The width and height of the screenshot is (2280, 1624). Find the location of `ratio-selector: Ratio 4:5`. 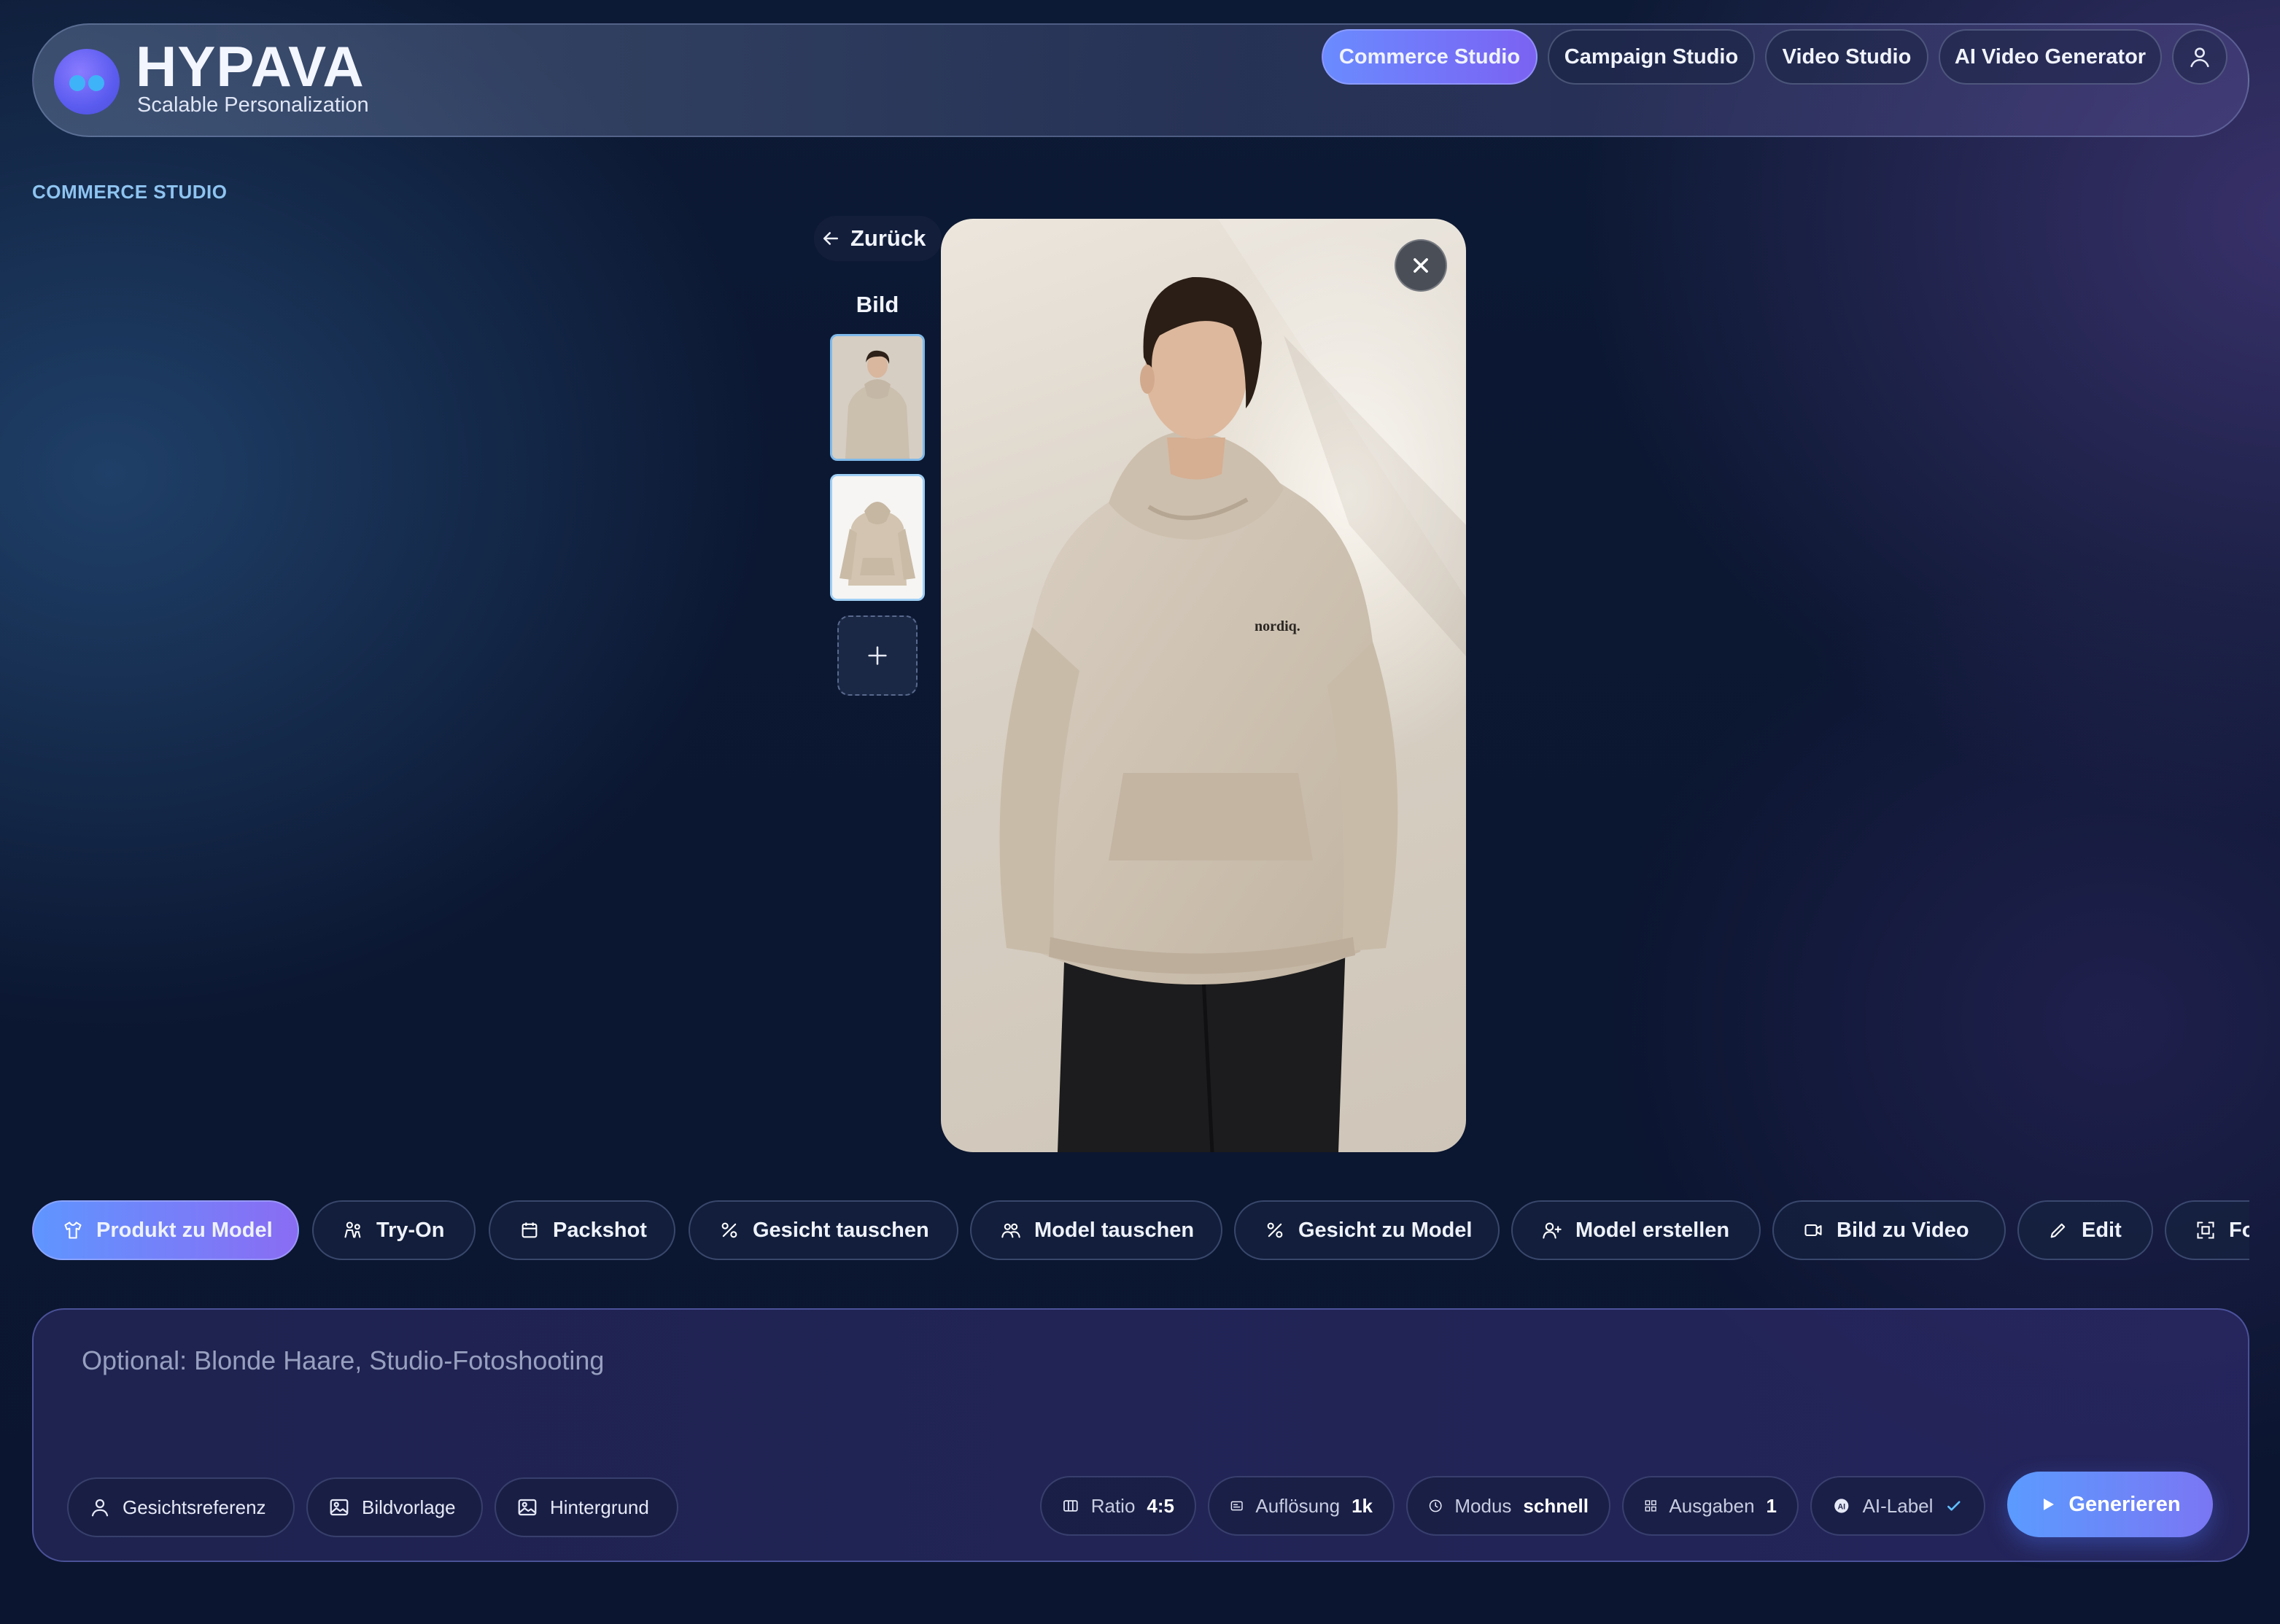

ratio-selector: Ratio 4:5 is located at coordinates (1118, 1506).